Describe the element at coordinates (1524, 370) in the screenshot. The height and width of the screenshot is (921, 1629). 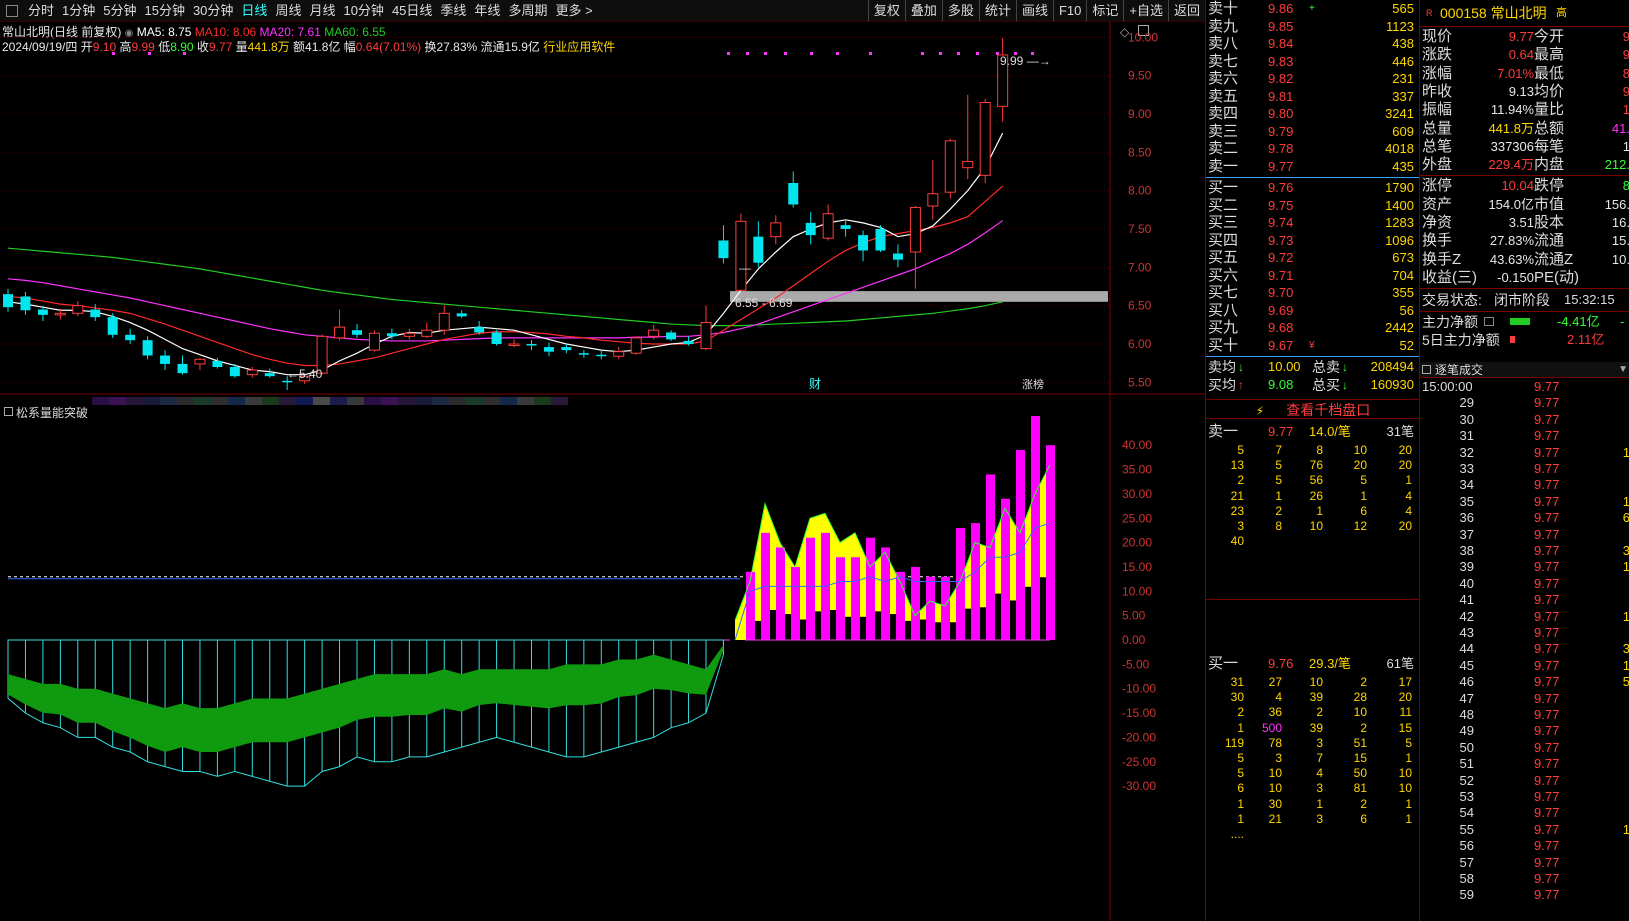
I see `tick-list-header: 逐笔成交 ▼` at that location.